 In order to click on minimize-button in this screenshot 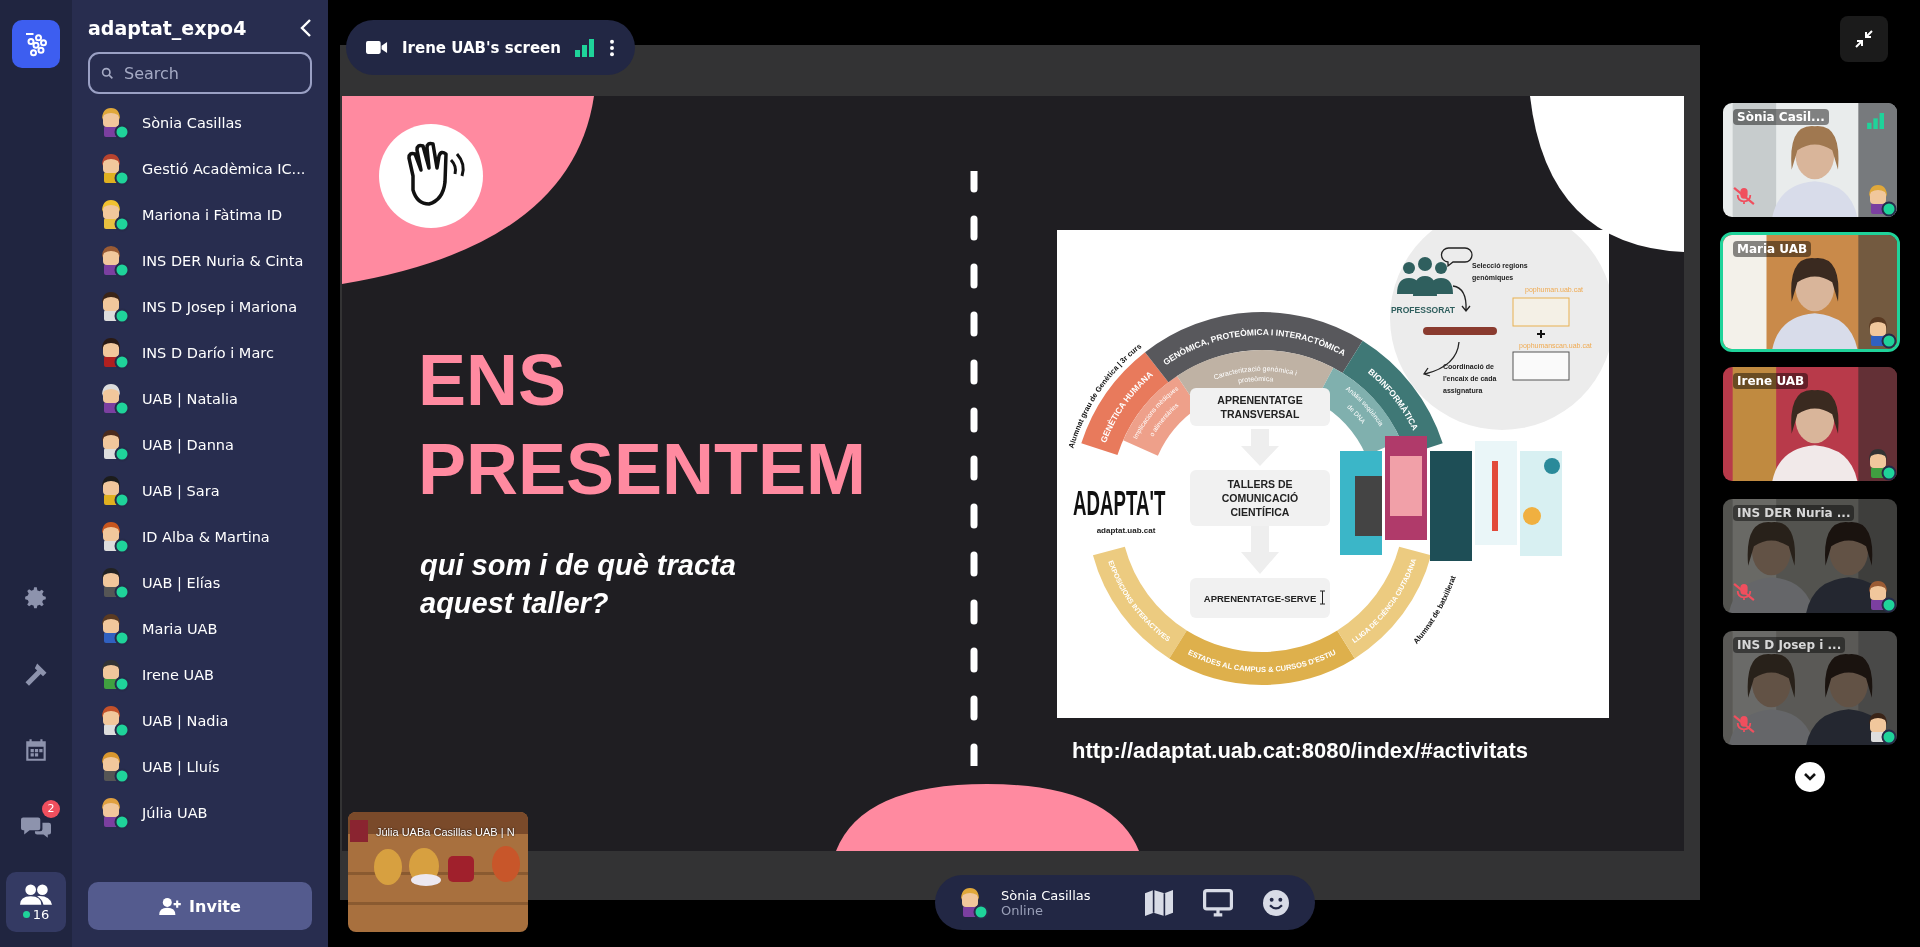, I will do `click(1864, 39)`.